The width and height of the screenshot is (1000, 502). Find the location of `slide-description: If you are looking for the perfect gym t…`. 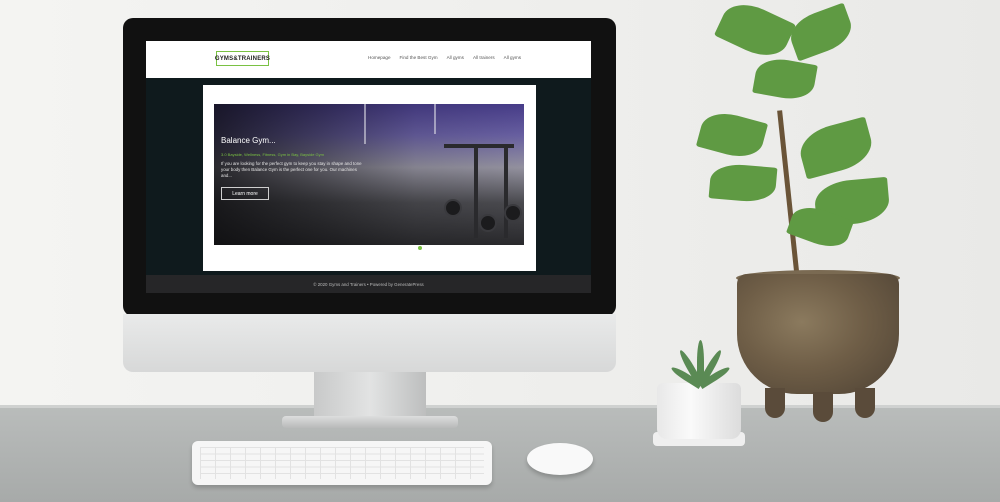

slide-description: If you are looking for the perfect gym t… is located at coordinates (291, 169).